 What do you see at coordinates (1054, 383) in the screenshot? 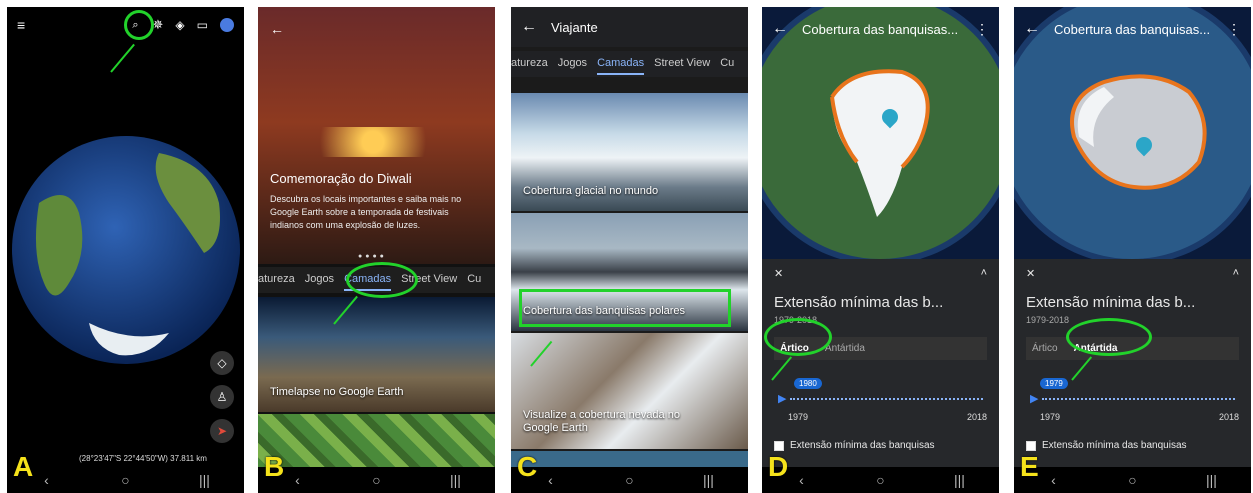
I see `year-badge: 1979` at bounding box center [1054, 383].